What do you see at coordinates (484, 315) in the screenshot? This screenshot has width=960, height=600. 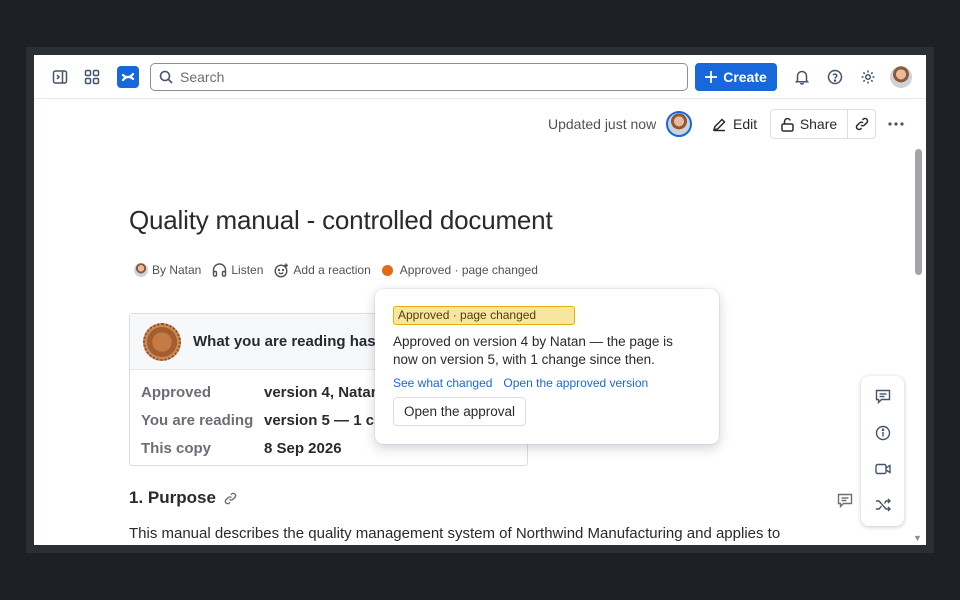 I see `status-lozenge: Approved · page changed` at bounding box center [484, 315].